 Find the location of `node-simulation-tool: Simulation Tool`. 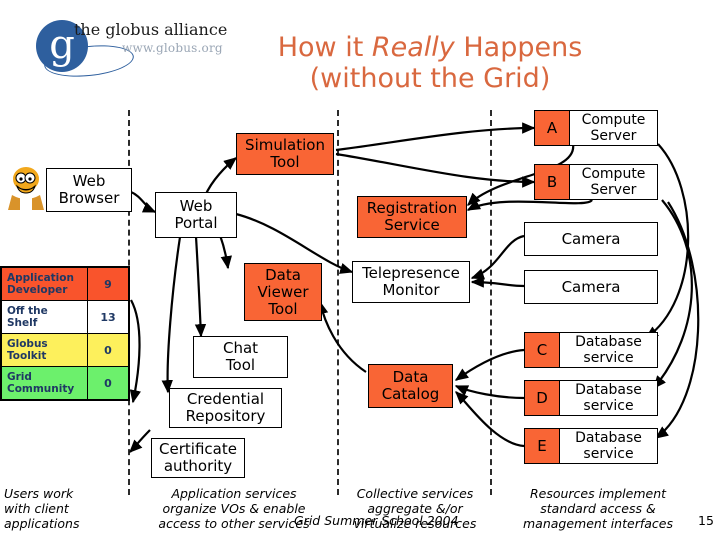

node-simulation-tool: Simulation Tool is located at coordinates (285, 154).